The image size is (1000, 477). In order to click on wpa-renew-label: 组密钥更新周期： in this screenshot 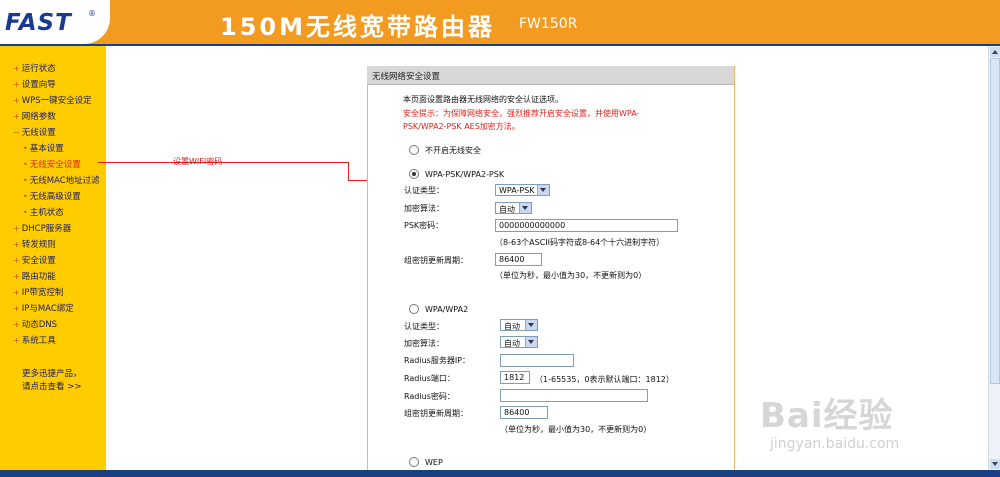, I will do `click(436, 413)`.